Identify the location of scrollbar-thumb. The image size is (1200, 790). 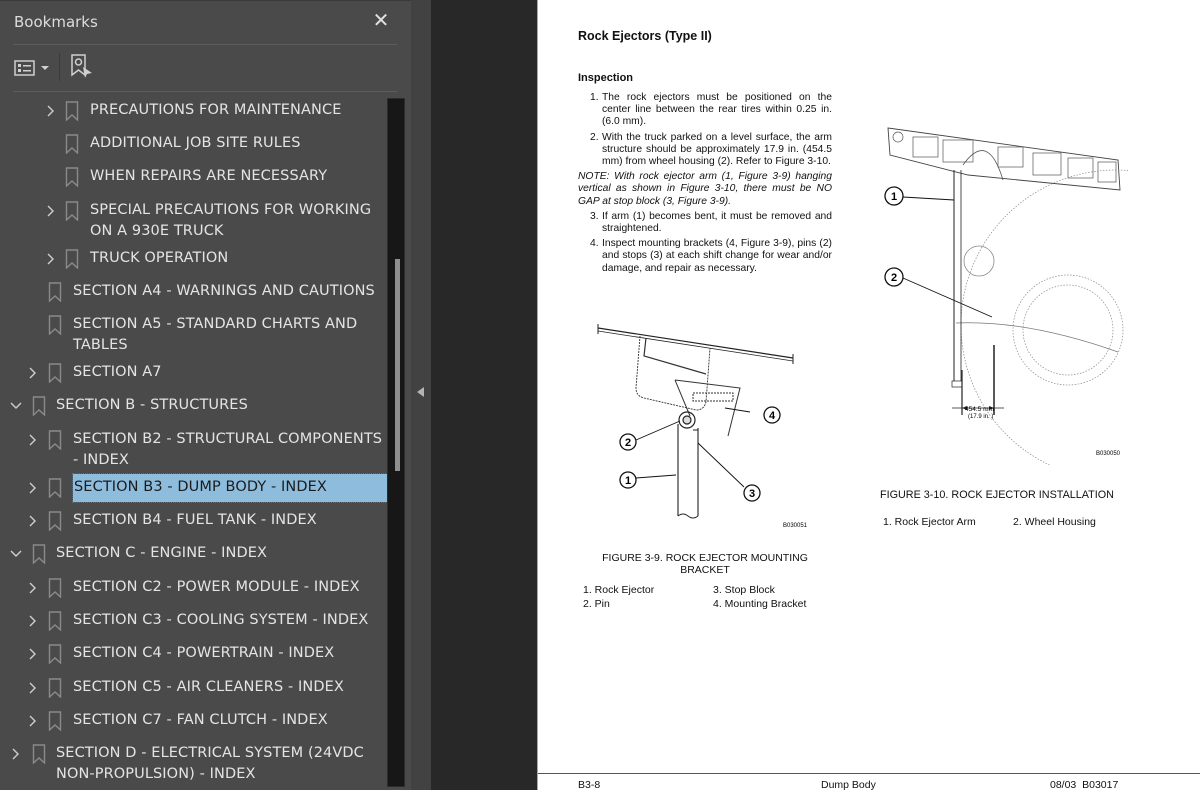
(397, 365).